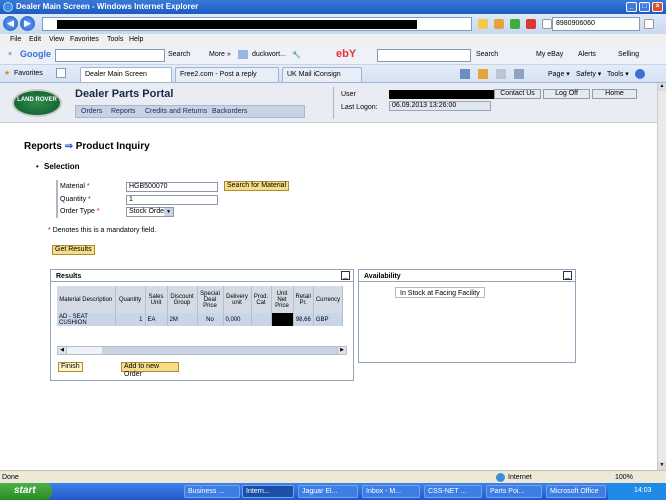  Describe the element at coordinates (531, 24) in the screenshot. I see `stop-icon` at that location.